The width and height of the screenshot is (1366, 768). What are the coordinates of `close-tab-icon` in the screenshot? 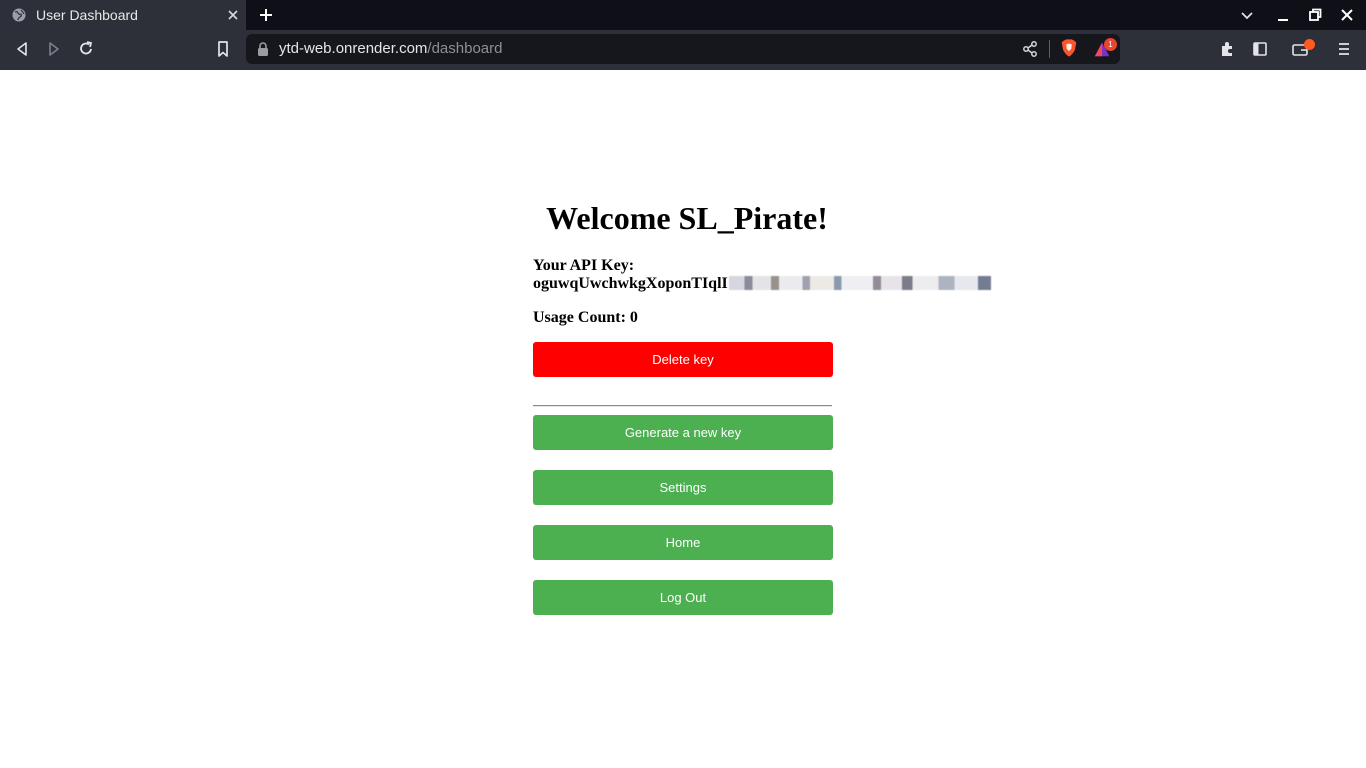 It's located at (233, 15).